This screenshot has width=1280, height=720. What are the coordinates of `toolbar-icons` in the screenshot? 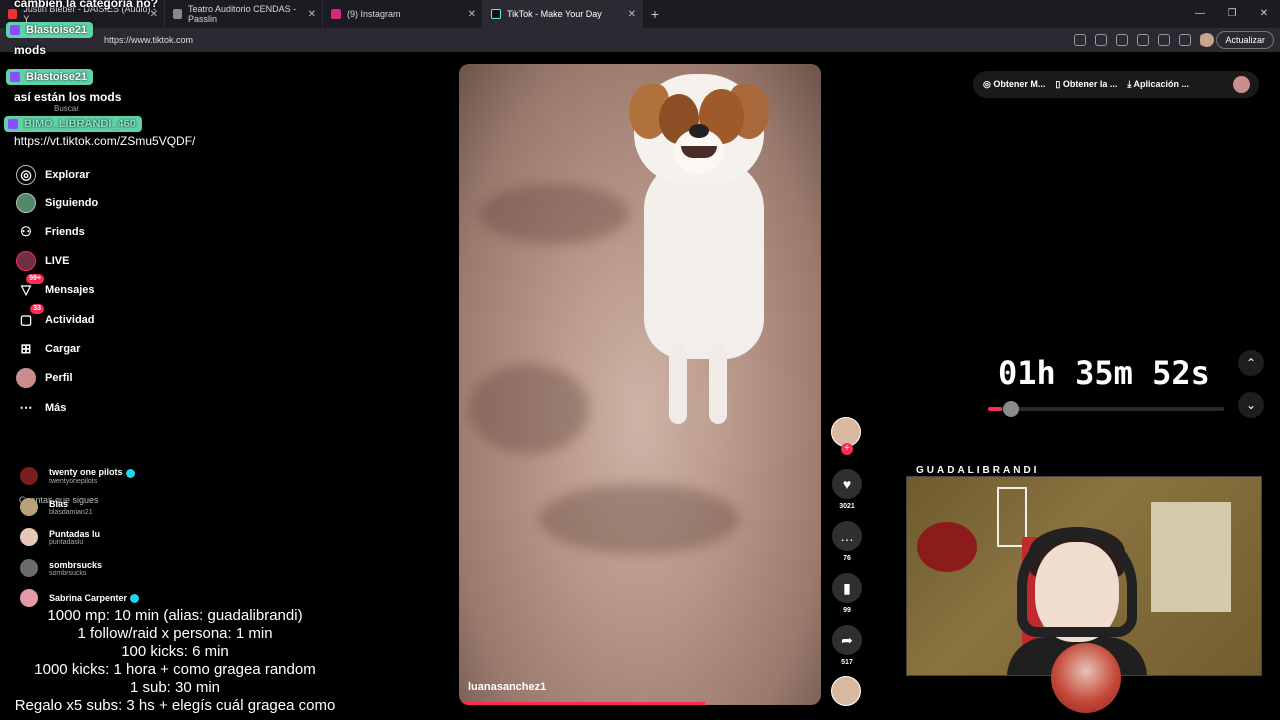 It's located at (1143, 40).